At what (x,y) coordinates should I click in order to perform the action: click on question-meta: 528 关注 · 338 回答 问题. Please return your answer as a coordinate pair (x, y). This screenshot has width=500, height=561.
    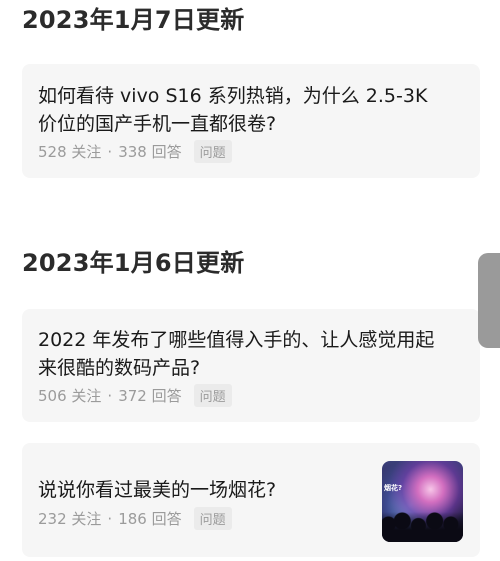
    Looking at the image, I should click on (135, 151).